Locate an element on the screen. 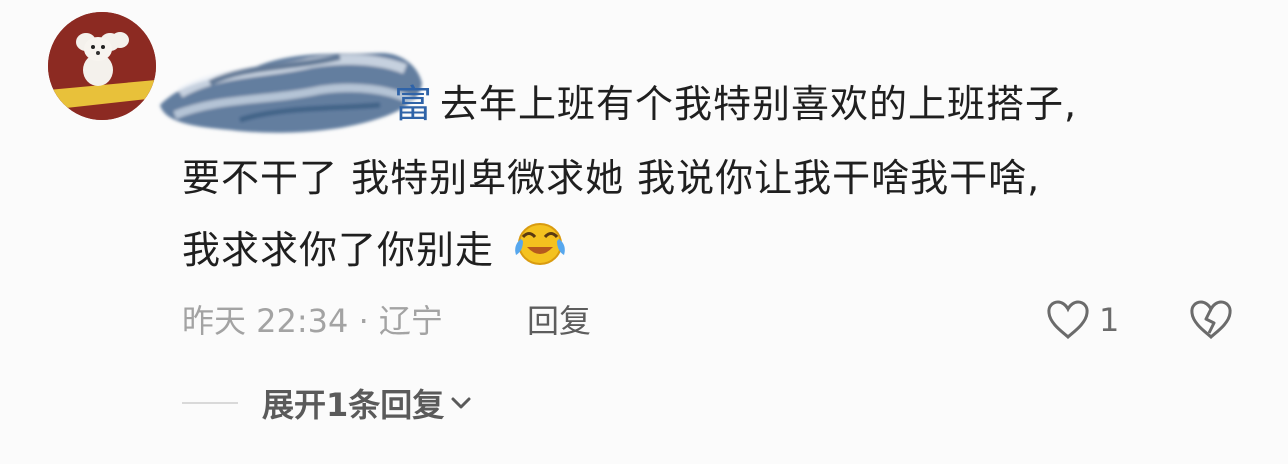 This screenshot has height=464, width=1288. comment-text-line-1: 去年上班有个我特别喜欢的上班搭子, is located at coordinates (759, 104).